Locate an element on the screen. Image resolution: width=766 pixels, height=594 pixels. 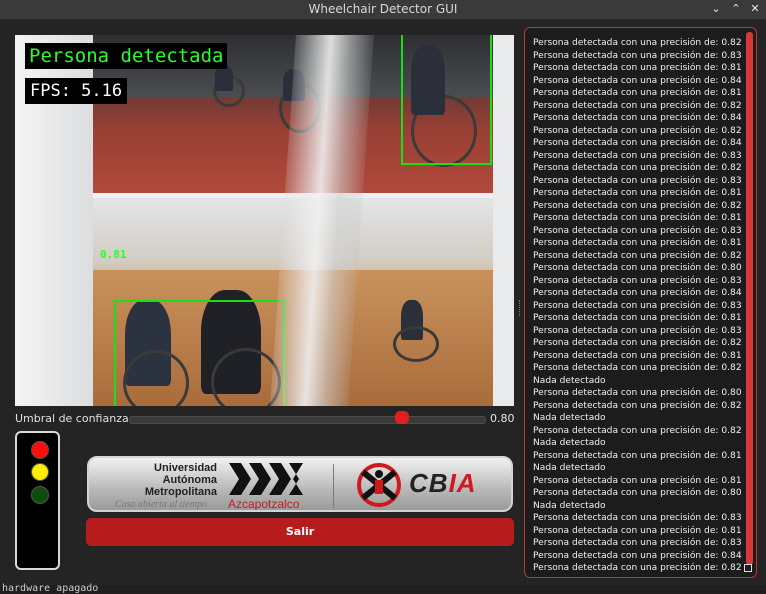
confidence-slider-handle is located at coordinates (402, 417).